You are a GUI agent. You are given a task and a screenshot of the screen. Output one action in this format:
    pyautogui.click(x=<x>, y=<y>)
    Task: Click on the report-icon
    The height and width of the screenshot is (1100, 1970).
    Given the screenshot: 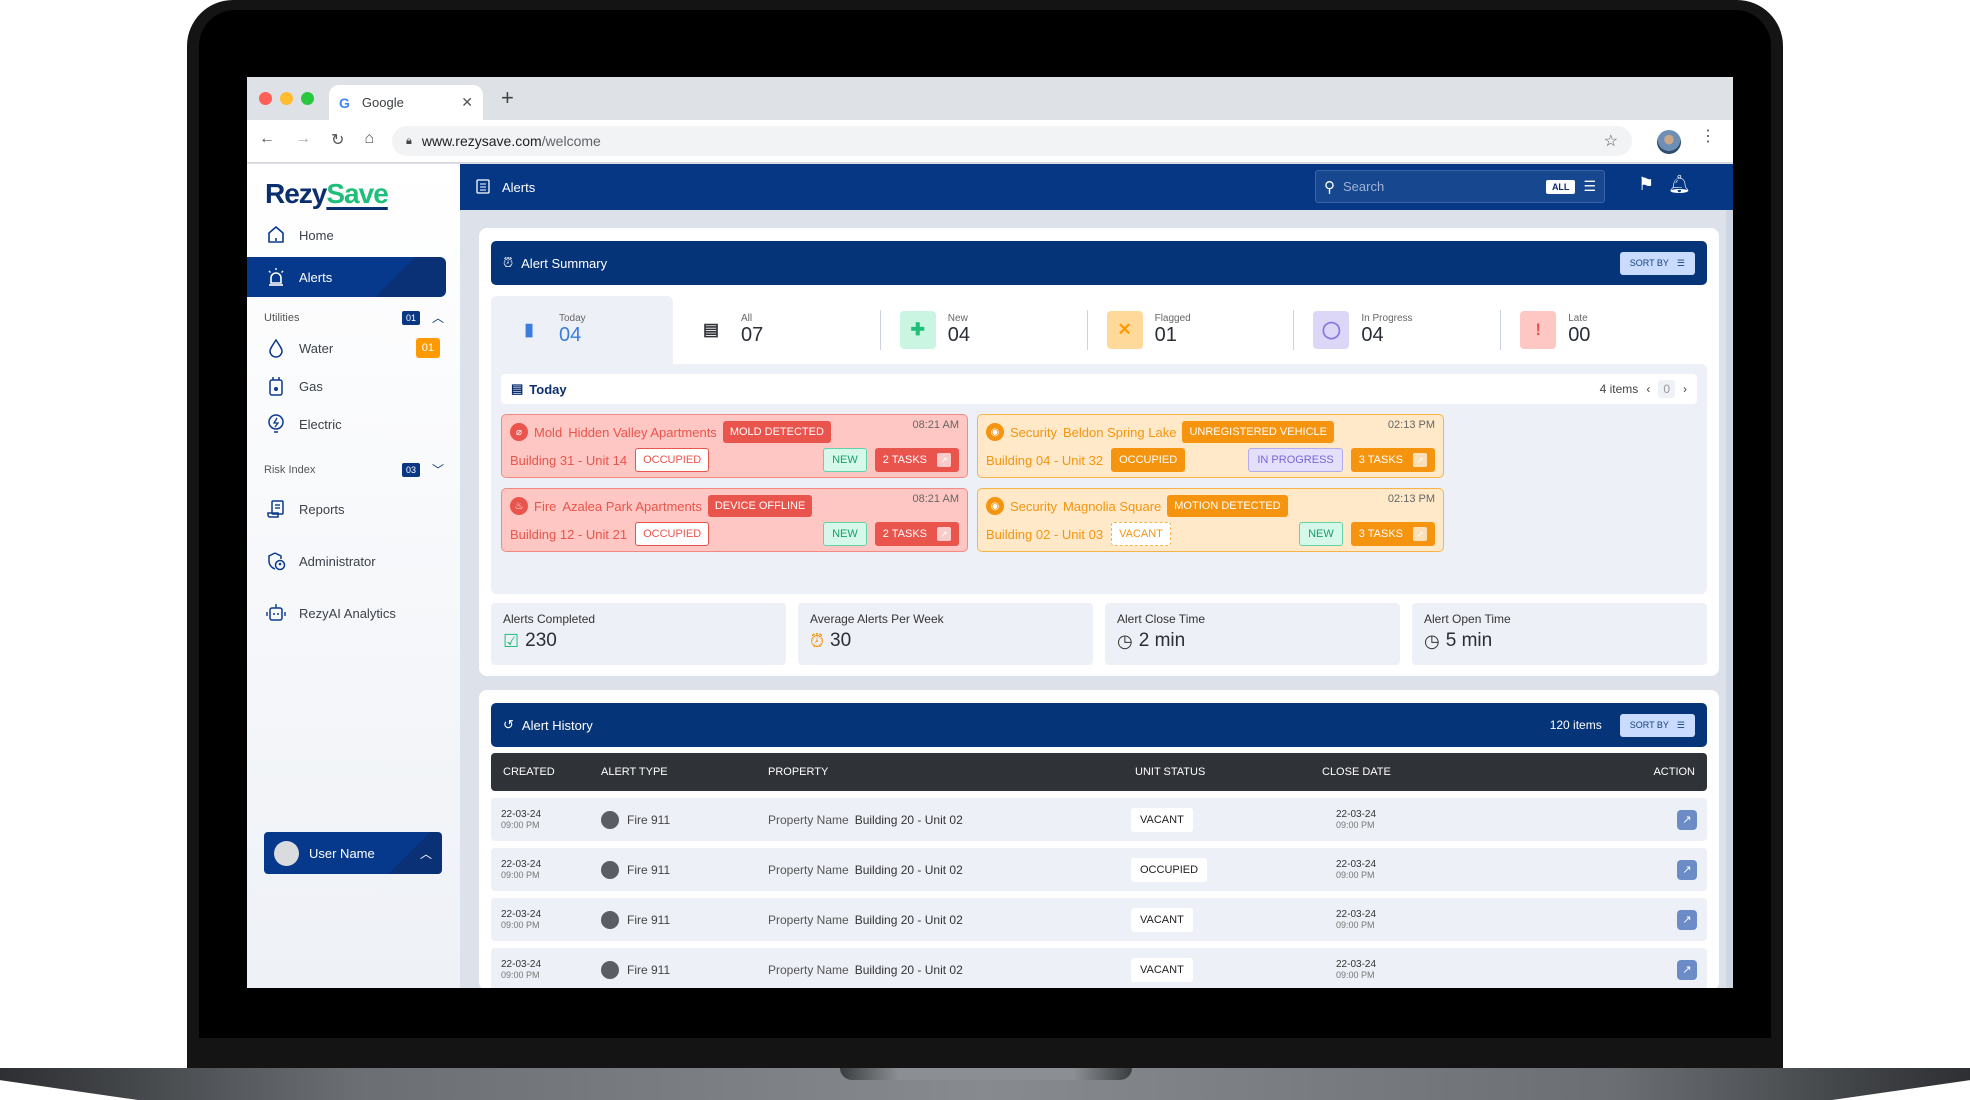 What is the action you would take?
    pyautogui.click(x=276, y=509)
    